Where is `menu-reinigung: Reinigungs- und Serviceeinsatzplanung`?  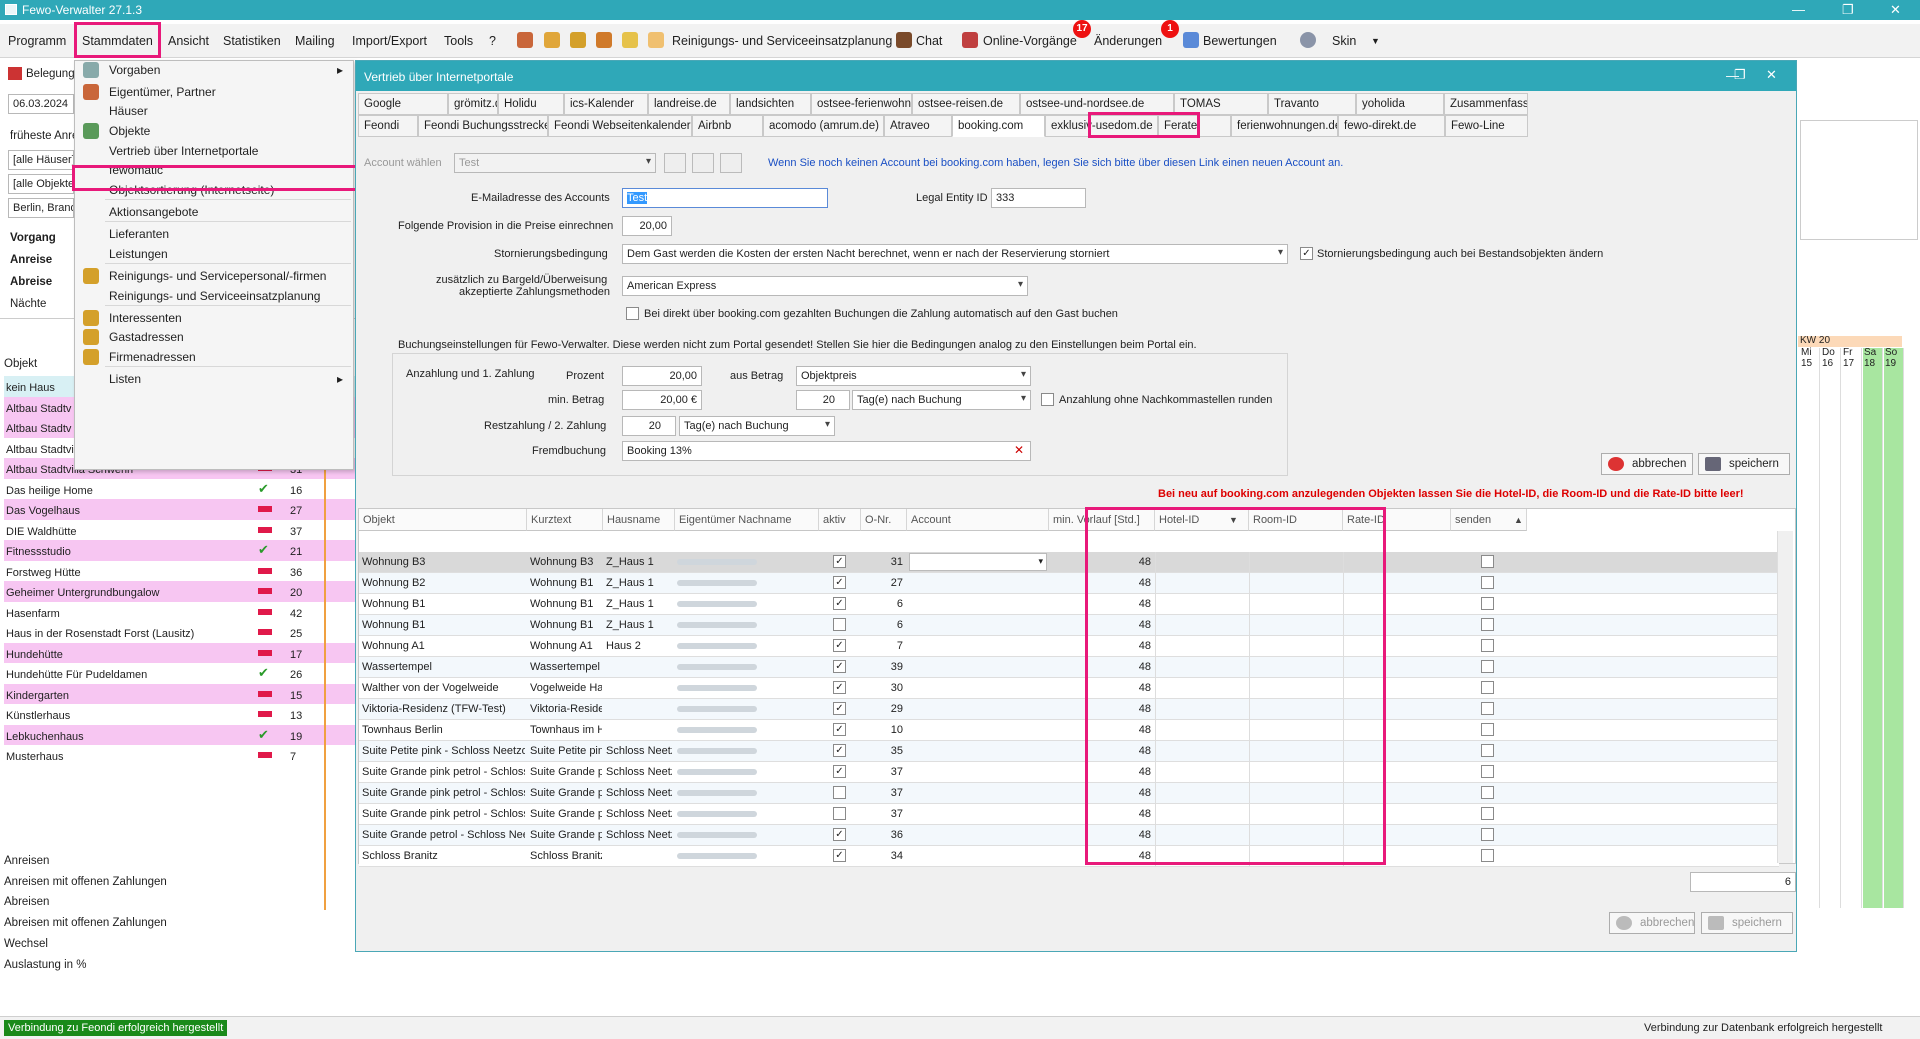
menu-reinigung: Reinigungs- und Serviceeinsatzplanung is located at coordinates (782, 41).